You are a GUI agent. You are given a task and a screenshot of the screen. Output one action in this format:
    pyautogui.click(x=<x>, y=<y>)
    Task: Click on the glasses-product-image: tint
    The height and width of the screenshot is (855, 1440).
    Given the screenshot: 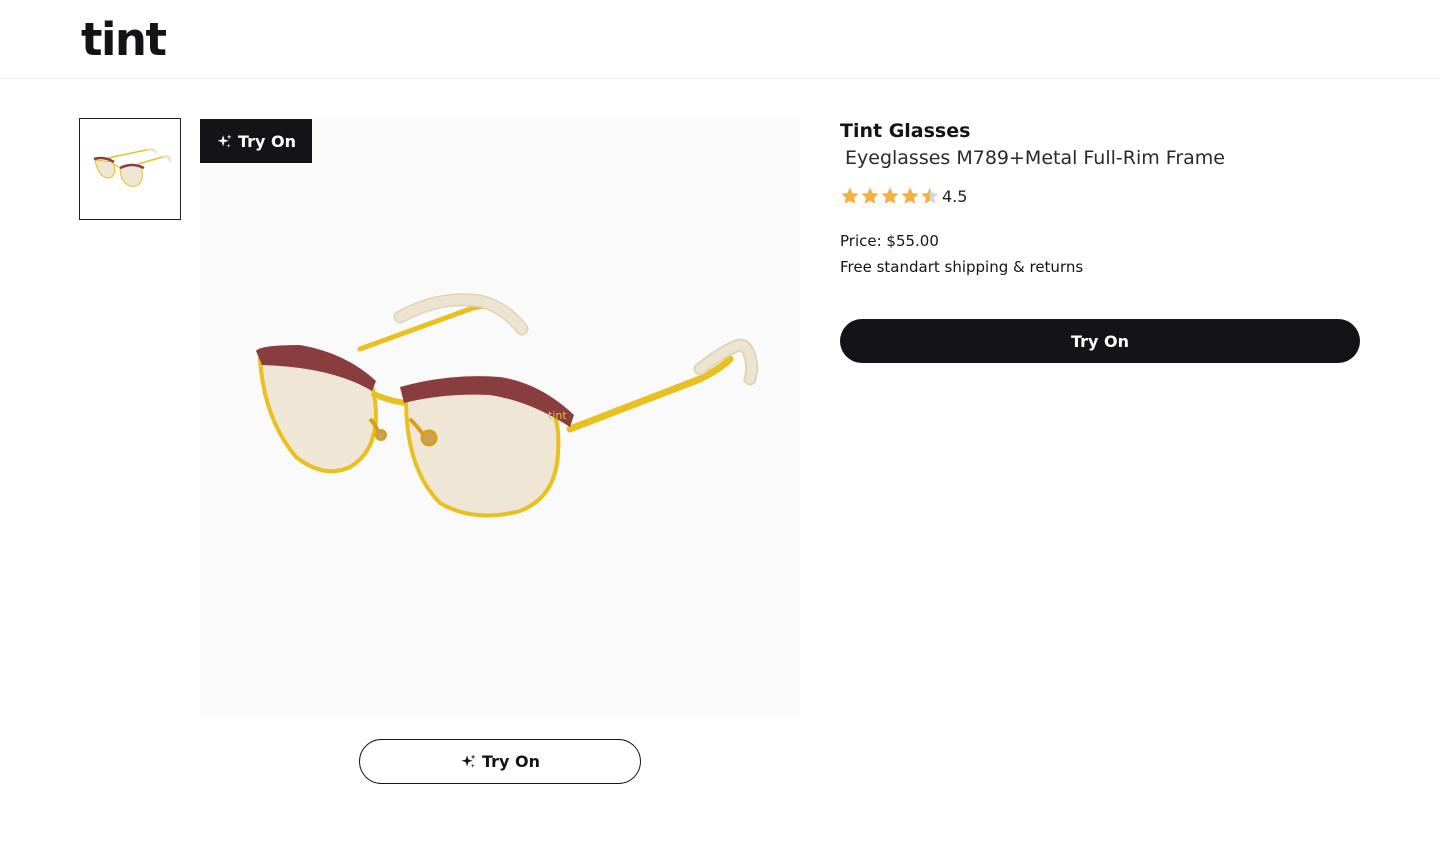 What is the action you would take?
    pyautogui.click(x=507, y=405)
    